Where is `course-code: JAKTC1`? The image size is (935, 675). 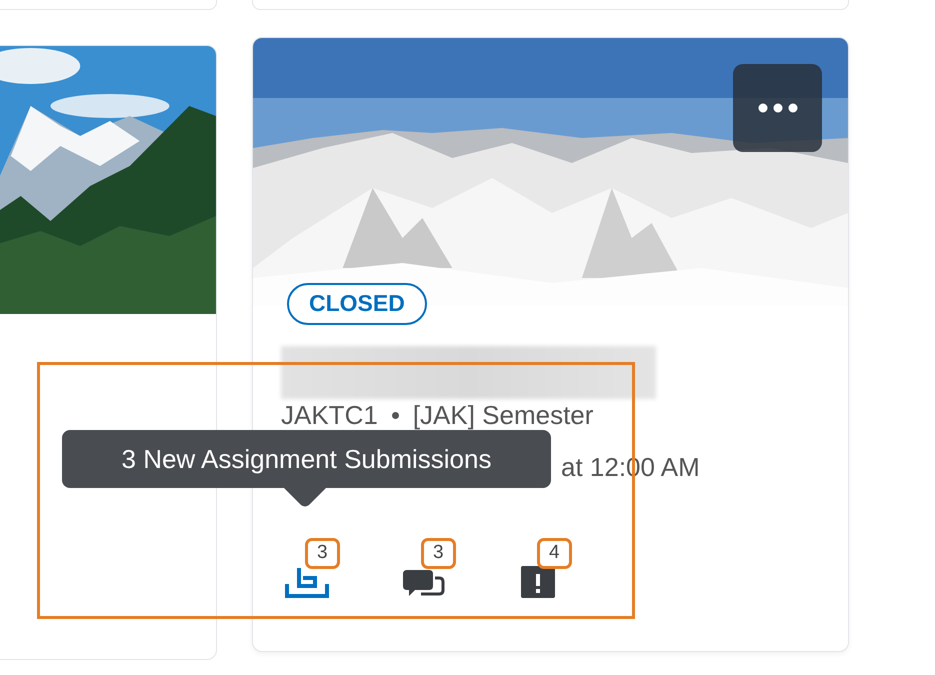 course-code: JAKTC1 is located at coordinates (329, 415).